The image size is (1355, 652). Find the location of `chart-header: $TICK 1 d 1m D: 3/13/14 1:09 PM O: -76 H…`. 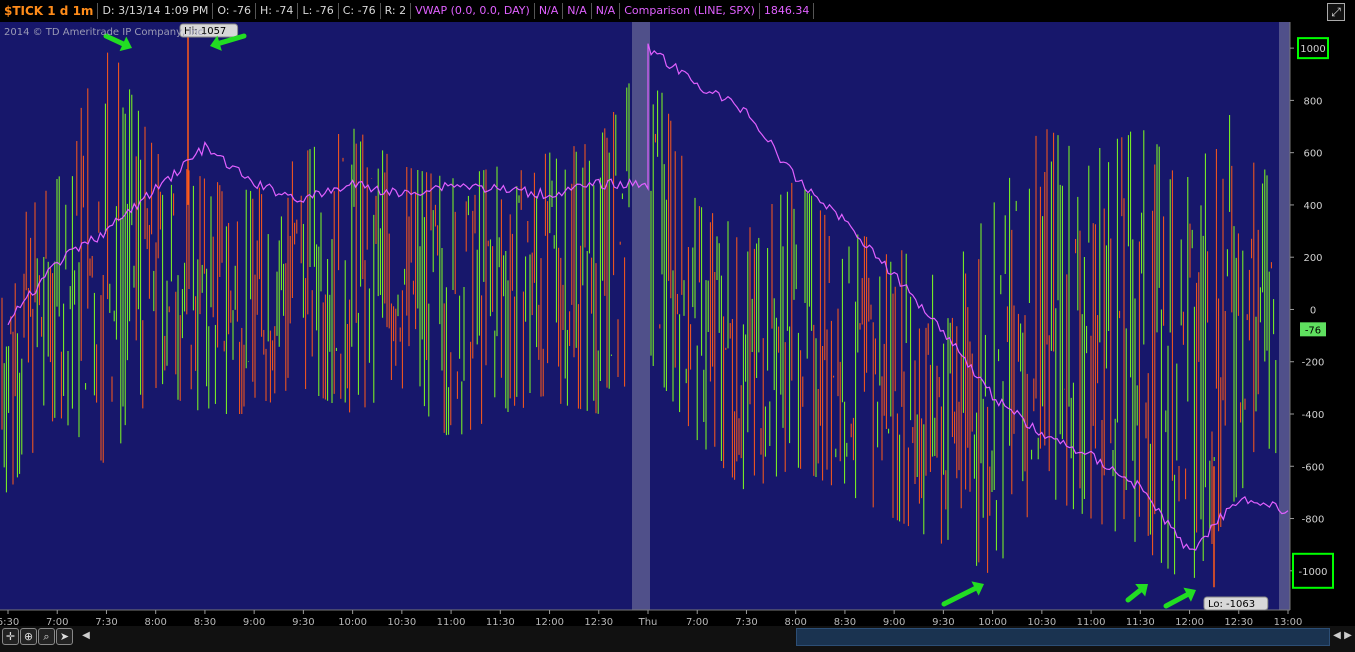

chart-header: $TICK 1 d 1m D: 3/13/14 1:09 PM O: -76 H… is located at coordinates (677, 11).